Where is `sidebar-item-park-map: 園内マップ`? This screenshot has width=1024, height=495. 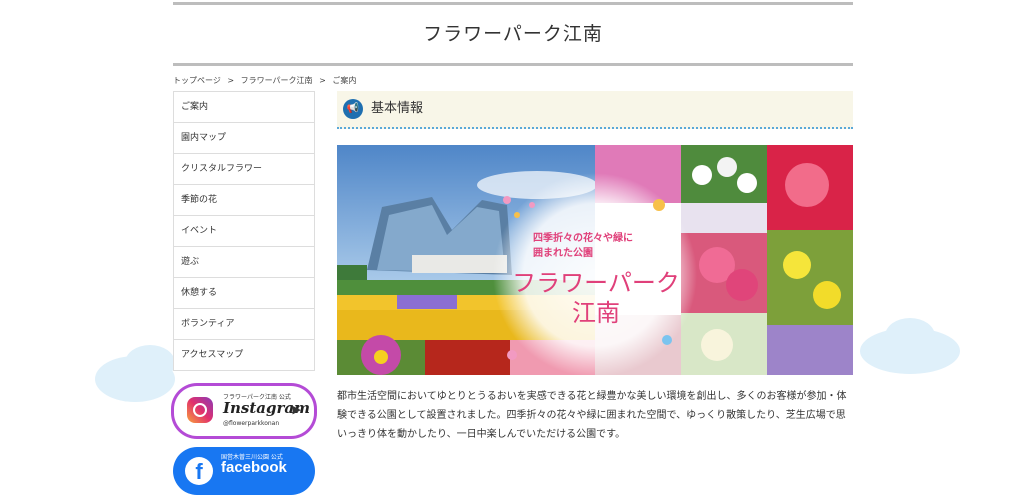 sidebar-item-park-map: 園内マップ is located at coordinates (244, 138).